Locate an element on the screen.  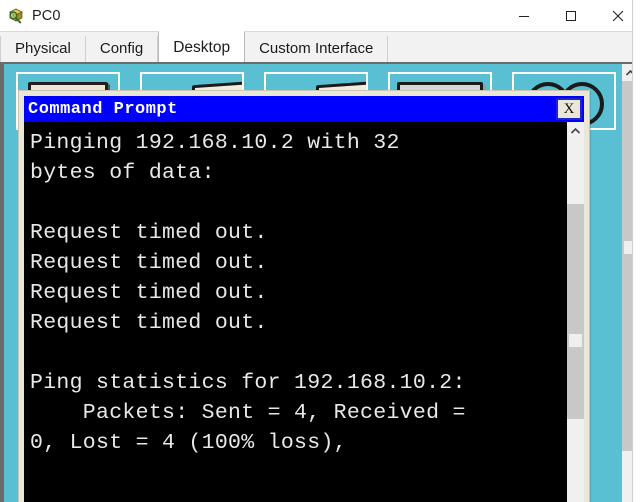
packet-tracer-pc-icon: $ is located at coordinates (16, 16).